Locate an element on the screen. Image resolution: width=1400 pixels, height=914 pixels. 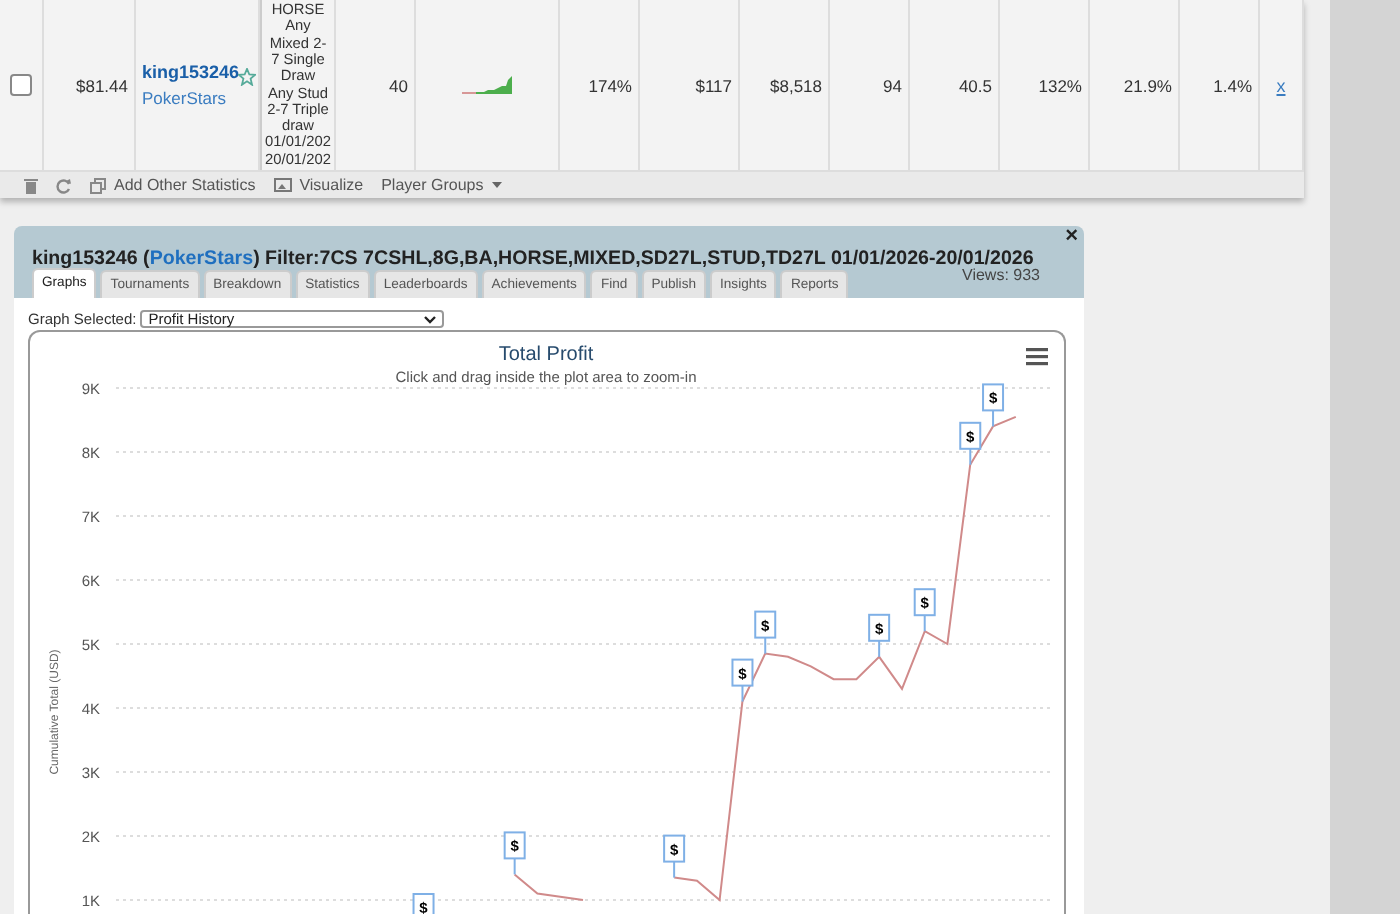
image-icon is located at coordinates (282, 185).